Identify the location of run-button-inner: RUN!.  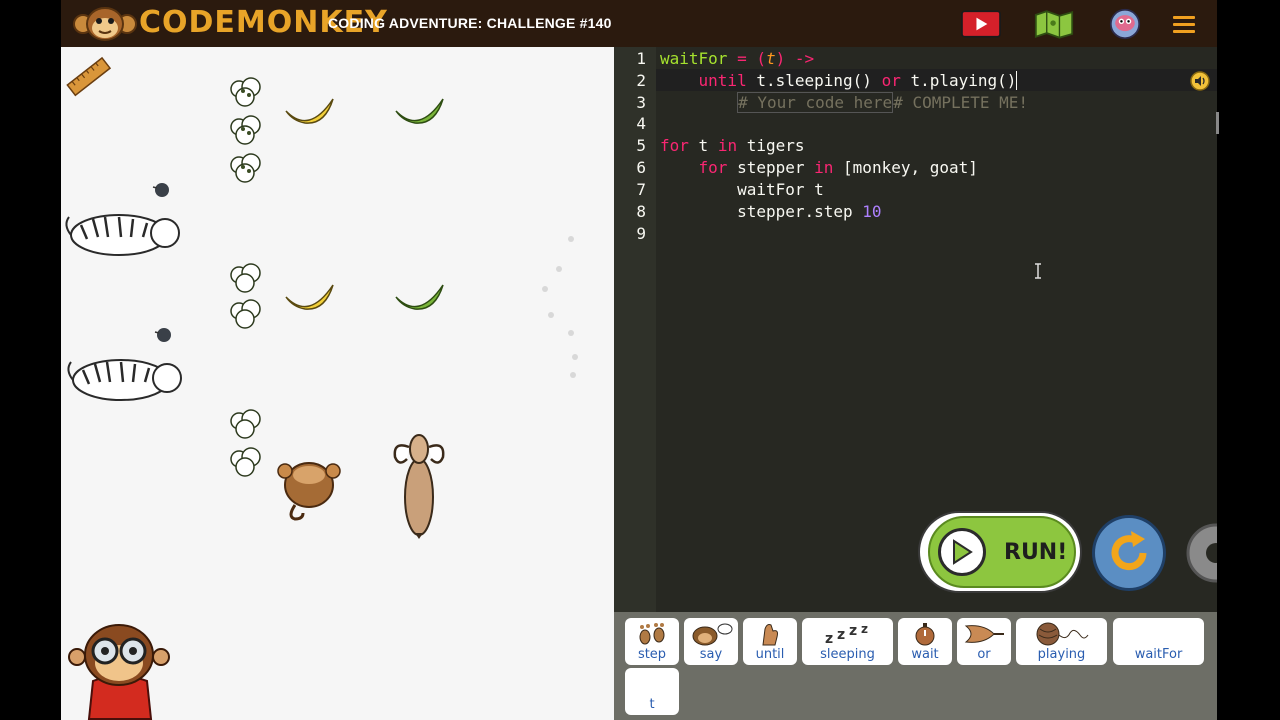
(1002, 552).